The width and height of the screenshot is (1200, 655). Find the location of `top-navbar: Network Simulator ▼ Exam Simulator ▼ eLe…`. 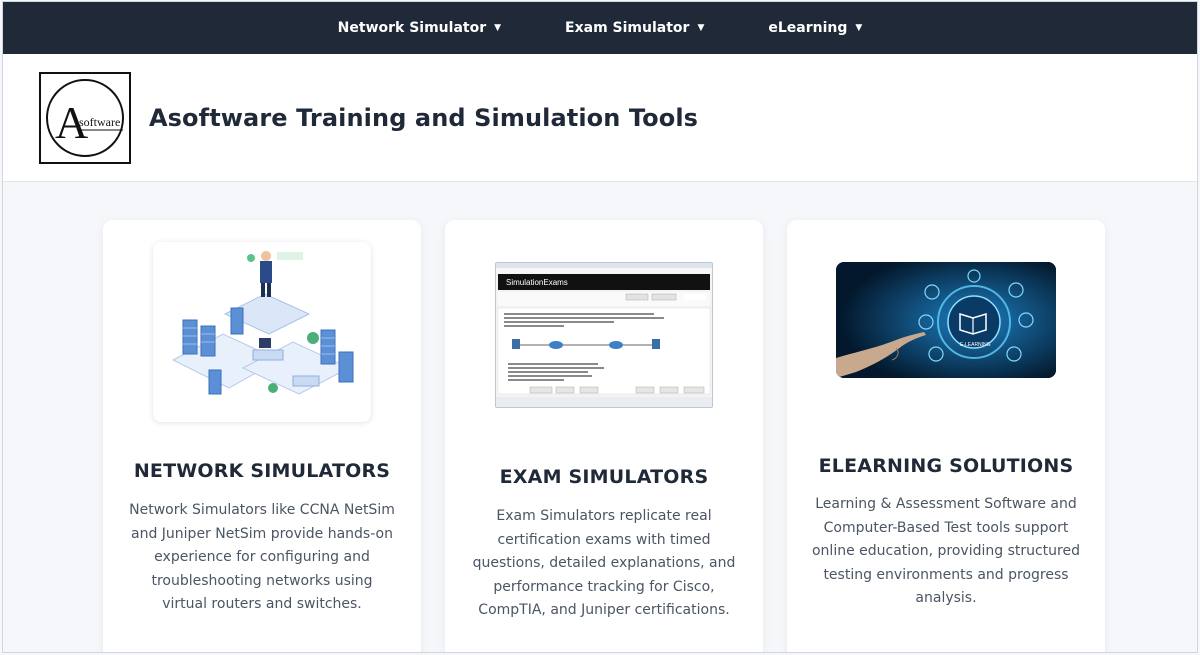

top-navbar: Network Simulator ▼ Exam Simulator ▼ eLe… is located at coordinates (600, 28).